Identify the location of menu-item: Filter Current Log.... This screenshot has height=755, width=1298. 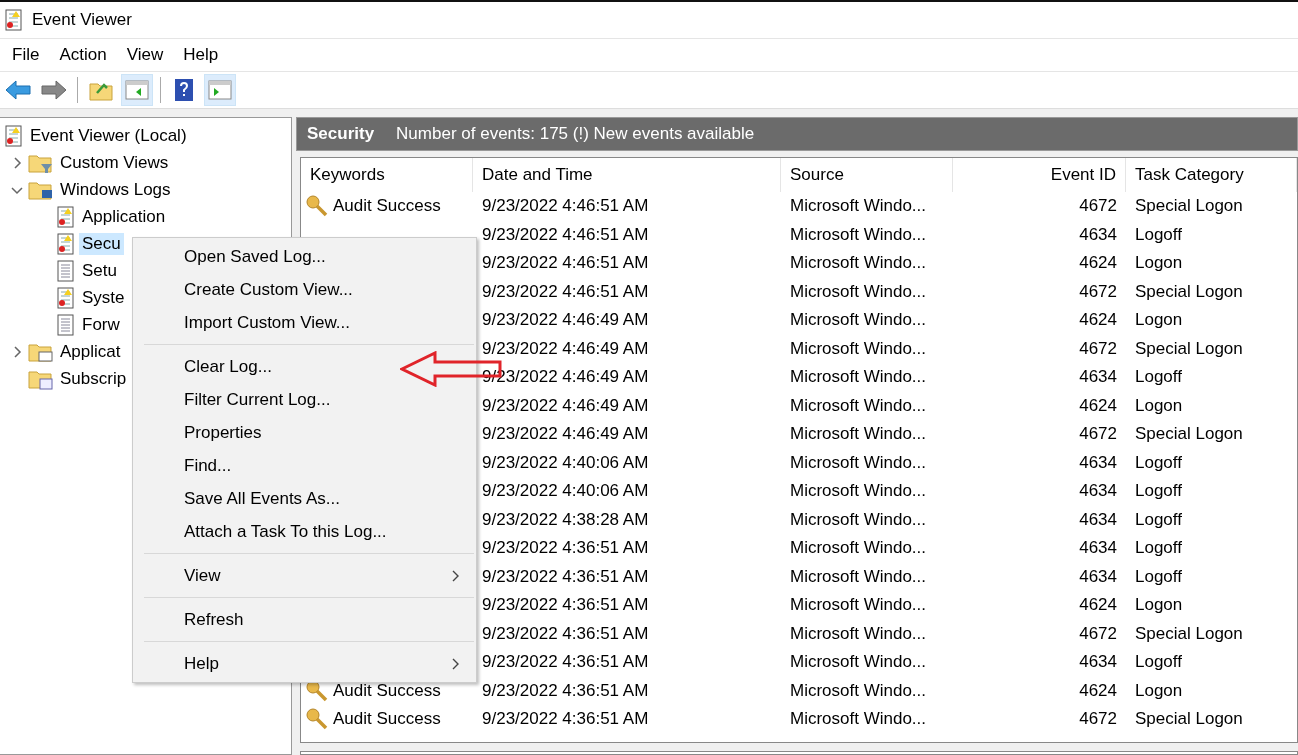
(304, 399).